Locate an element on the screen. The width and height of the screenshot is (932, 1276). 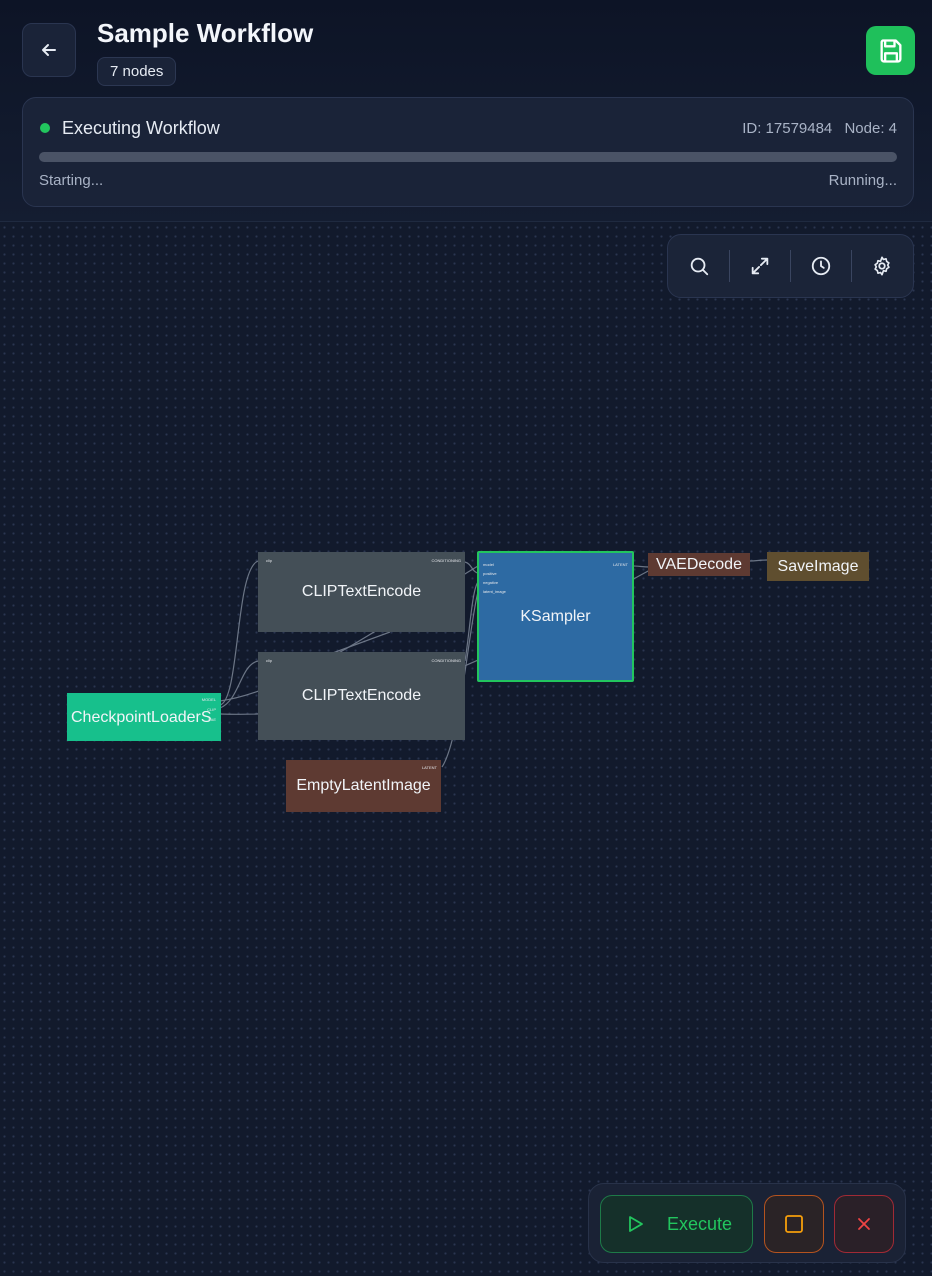
execution-controls: Execute is located at coordinates (747, 1223).